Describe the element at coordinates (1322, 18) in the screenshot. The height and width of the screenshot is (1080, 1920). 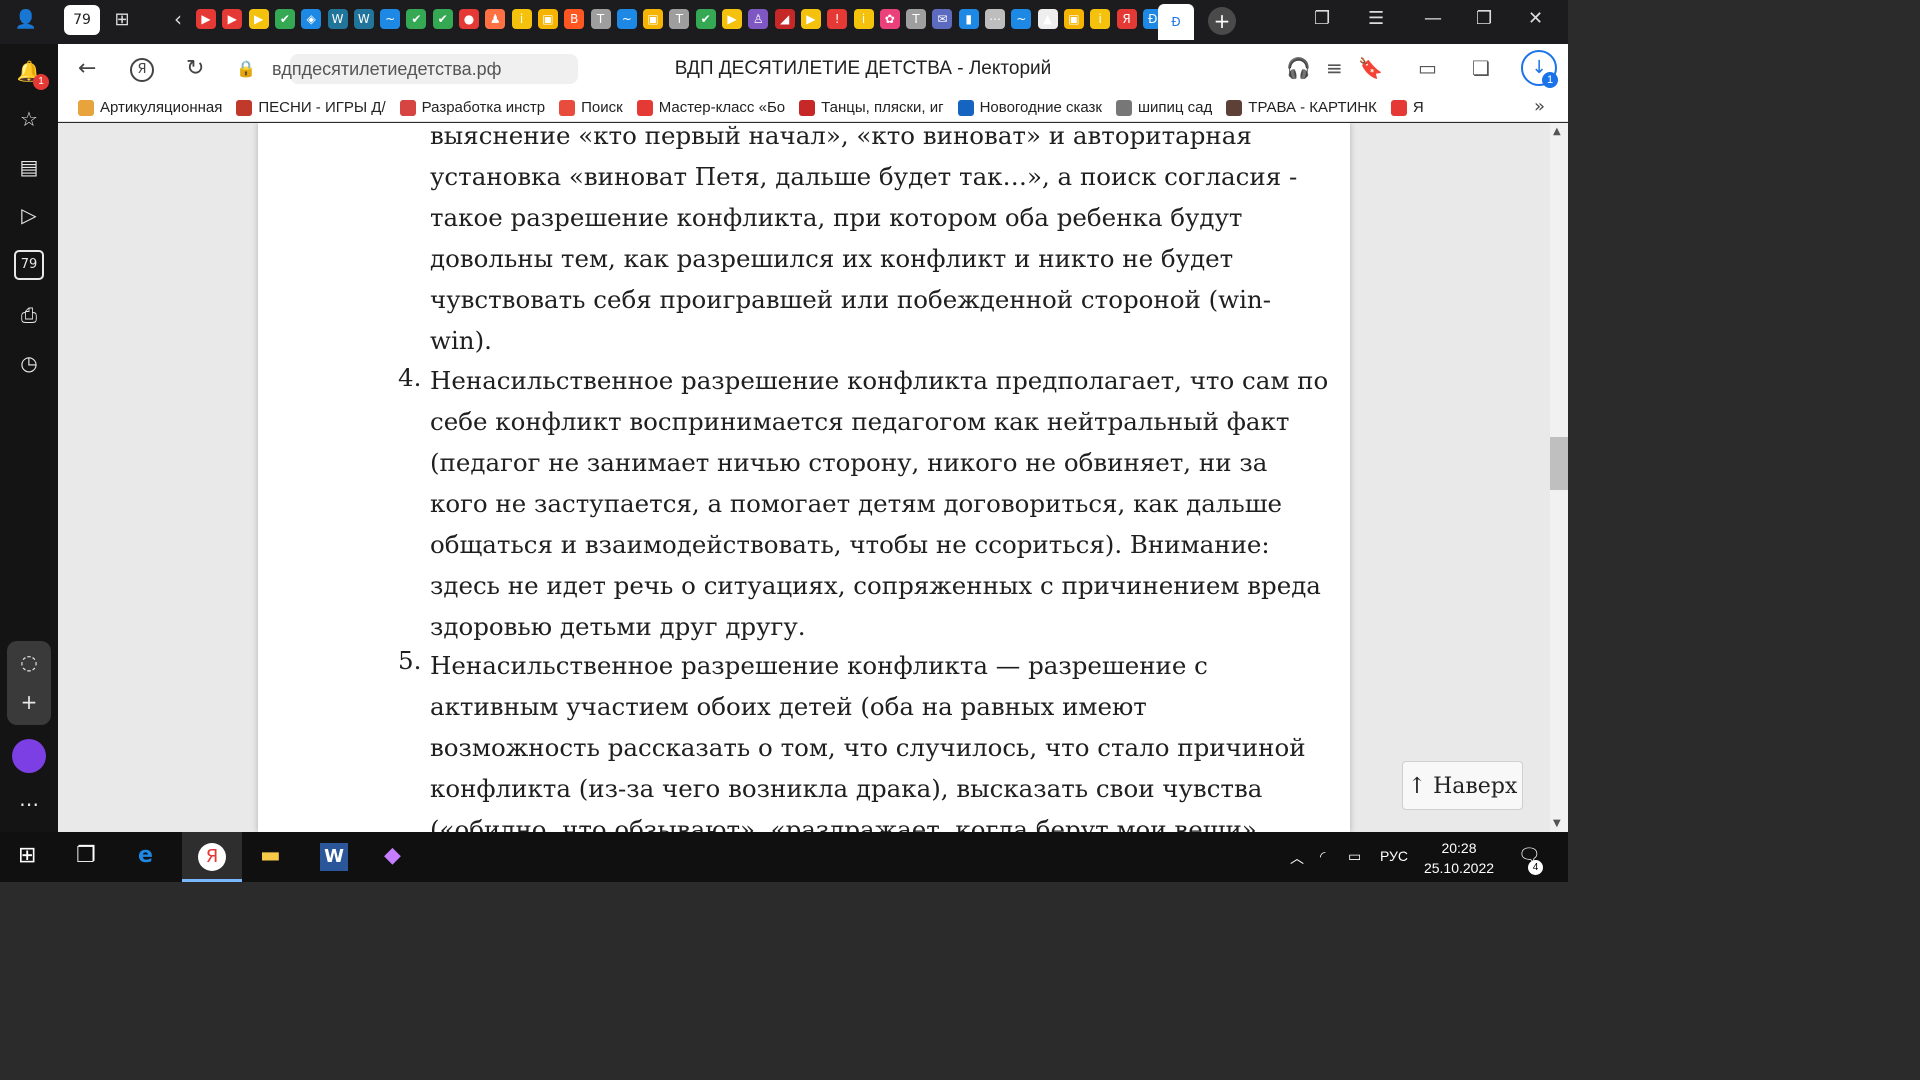
I see `tabs-list-icon: ❐` at that location.